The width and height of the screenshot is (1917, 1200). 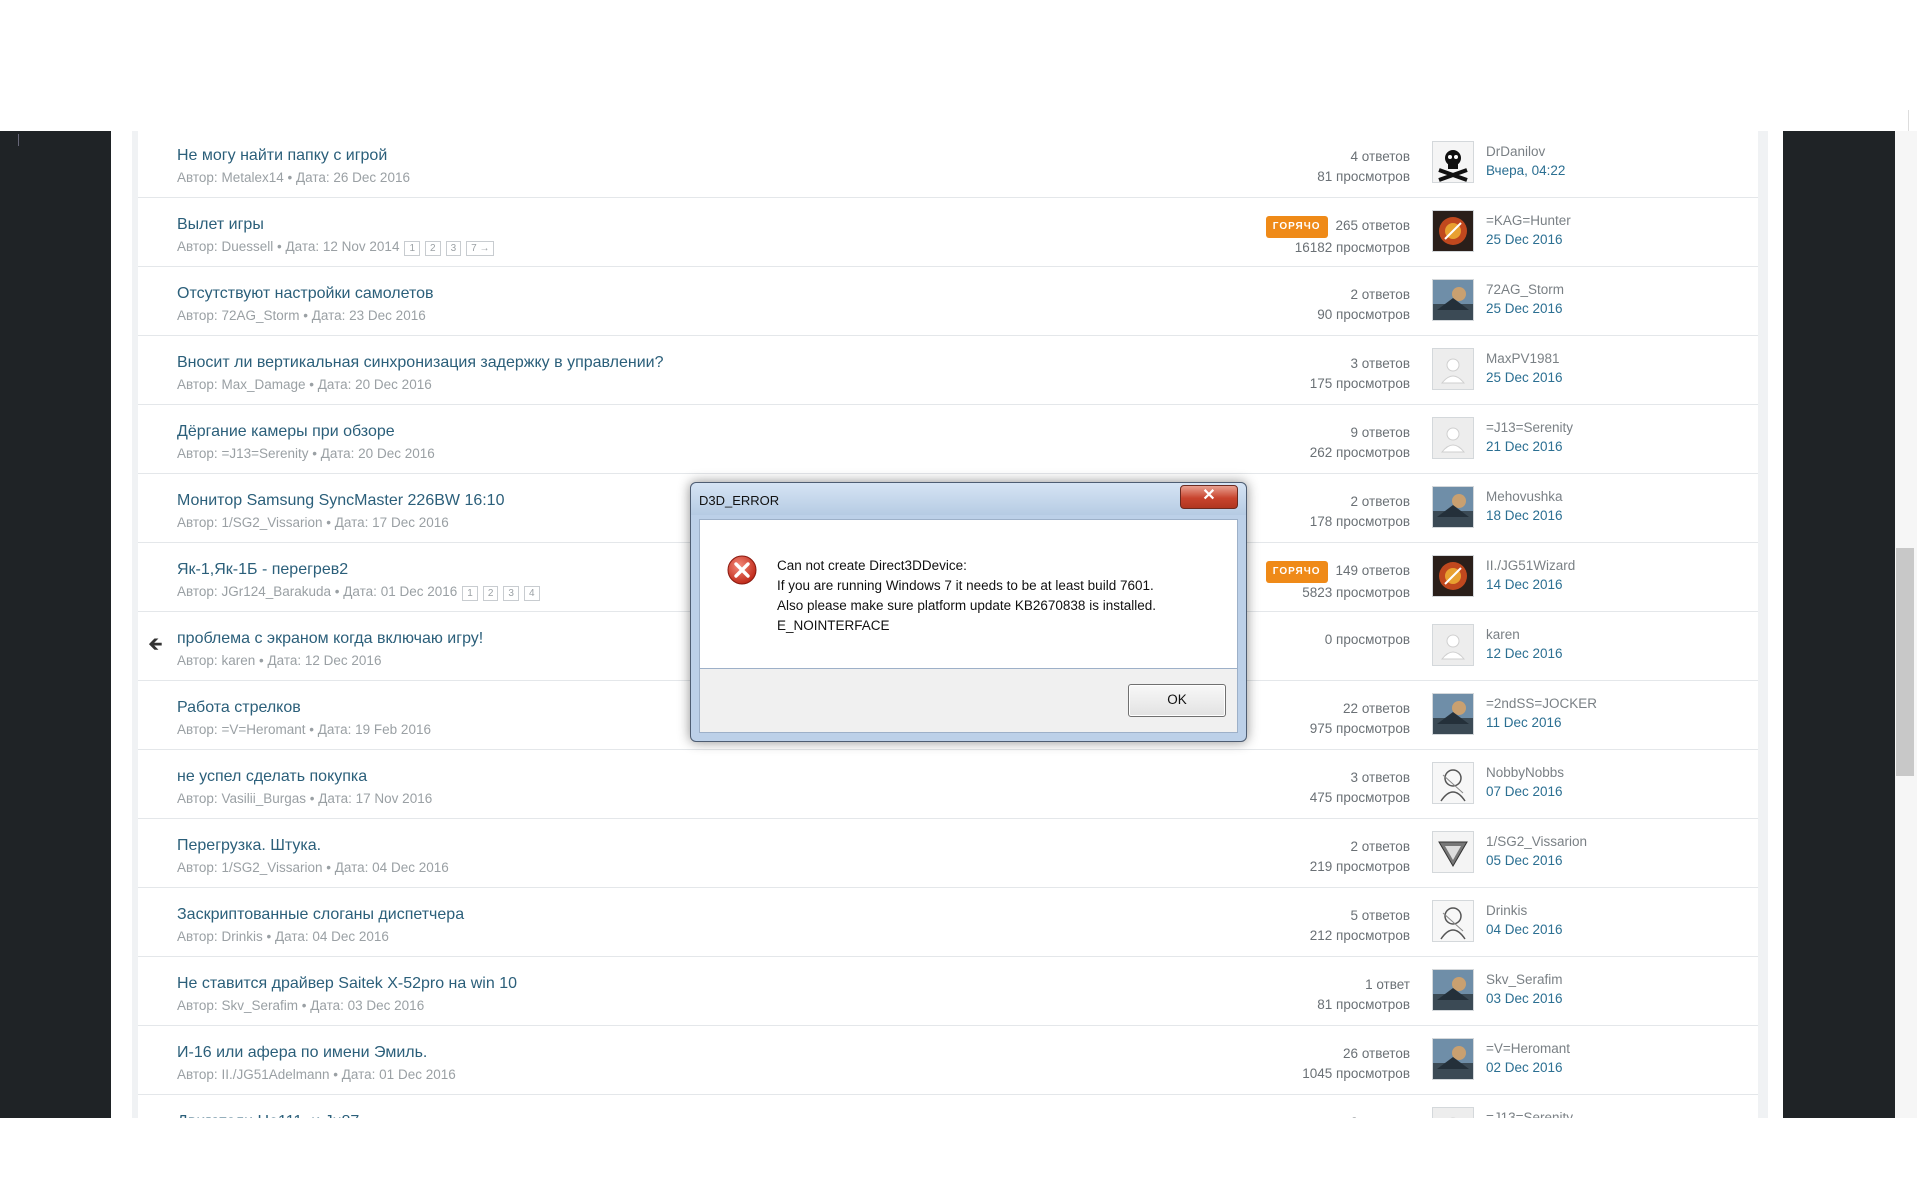 What do you see at coordinates (1359, 383) in the screenshot?
I see `view-count: 175 просмотров` at bounding box center [1359, 383].